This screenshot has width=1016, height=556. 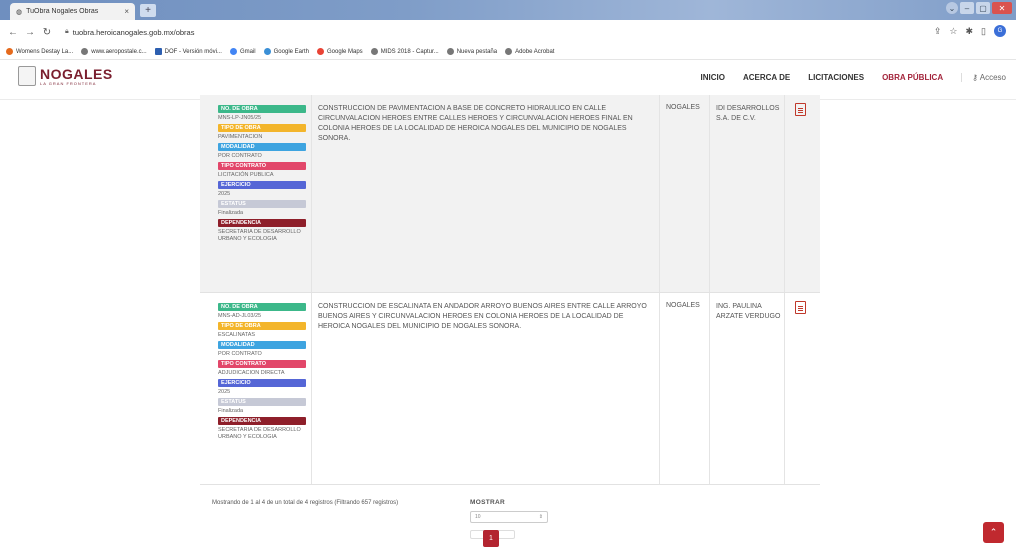 What do you see at coordinates (491, 538) in the screenshot?
I see `page-1-button: 1` at bounding box center [491, 538].